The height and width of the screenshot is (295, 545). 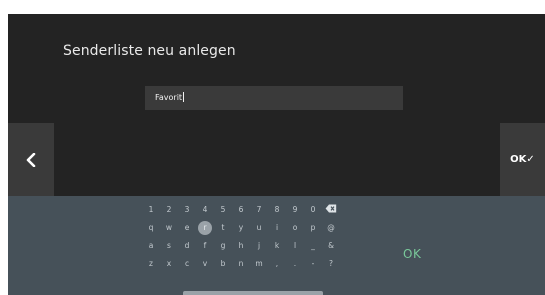 What do you see at coordinates (169, 246) in the screenshot?
I see `keyboard-key: s` at bounding box center [169, 246].